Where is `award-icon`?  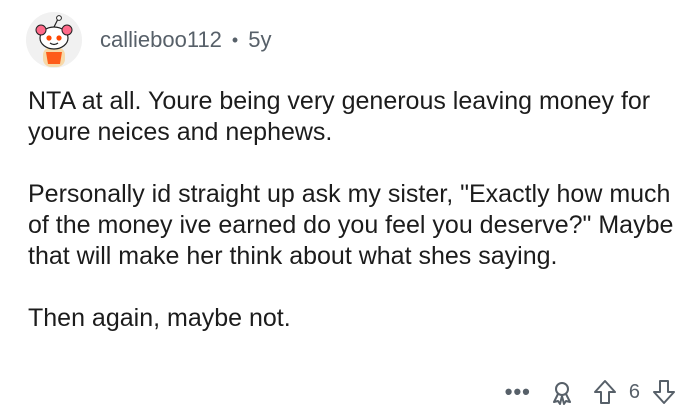 award-icon is located at coordinates (562, 392).